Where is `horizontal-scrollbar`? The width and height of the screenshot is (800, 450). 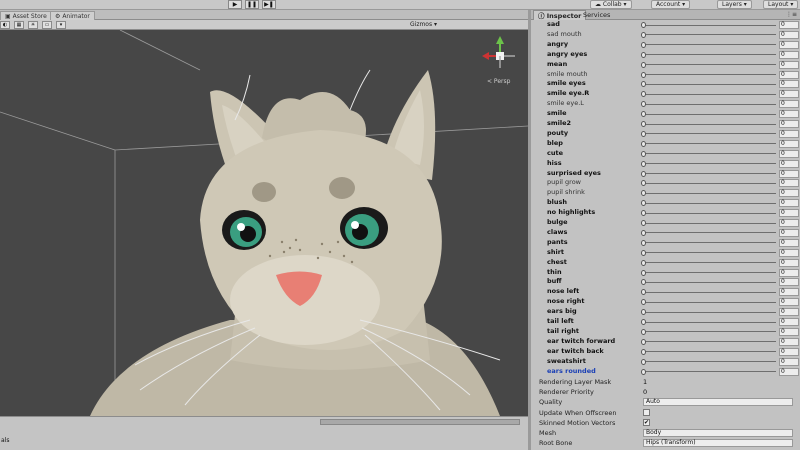 horizontal-scrollbar is located at coordinates (420, 422).